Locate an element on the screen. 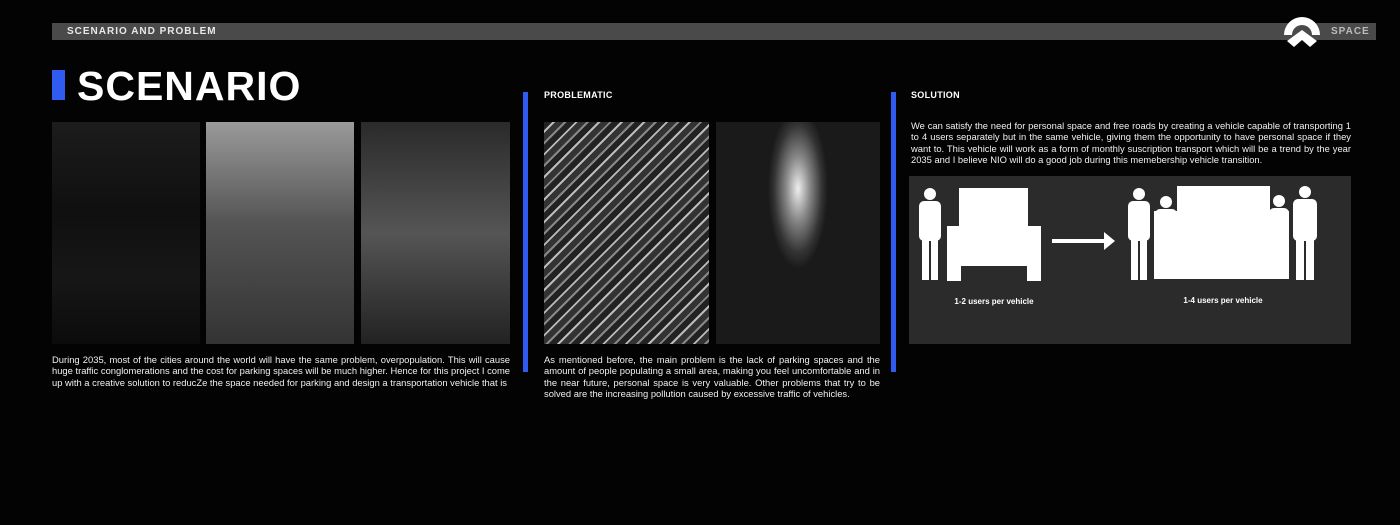 The height and width of the screenshot is (525, 1400). arrow-icon is located at coordinates (1083, 241).